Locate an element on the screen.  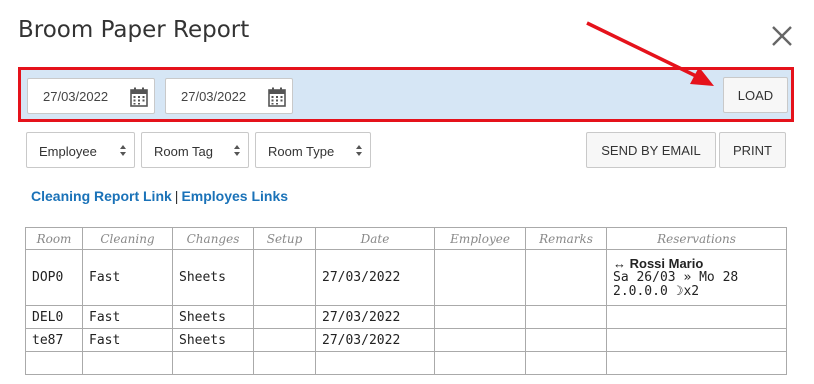
date-to-value: 27/03/2022 is located at coordinates (214, 96).